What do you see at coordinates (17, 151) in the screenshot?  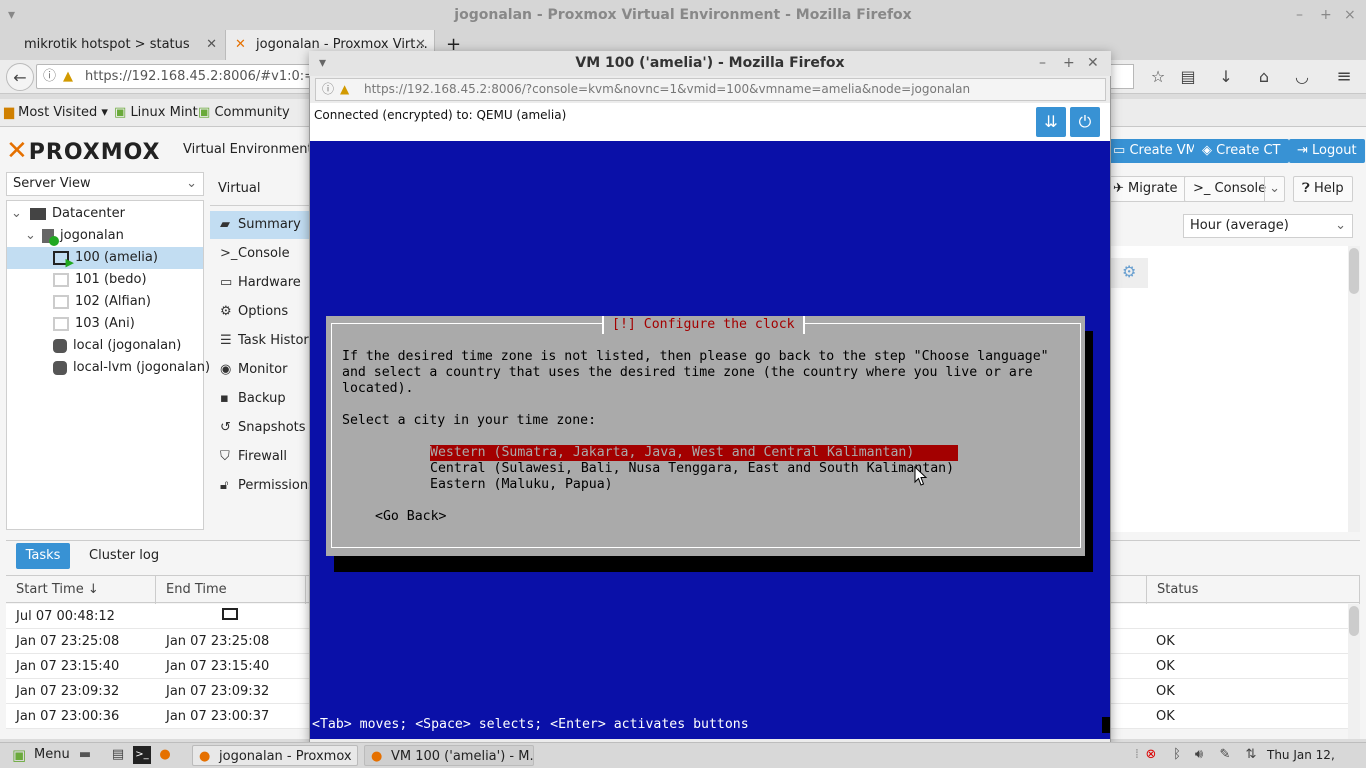 I see `proxmox-x-icon: ✕` at bounding box center [17, 151].